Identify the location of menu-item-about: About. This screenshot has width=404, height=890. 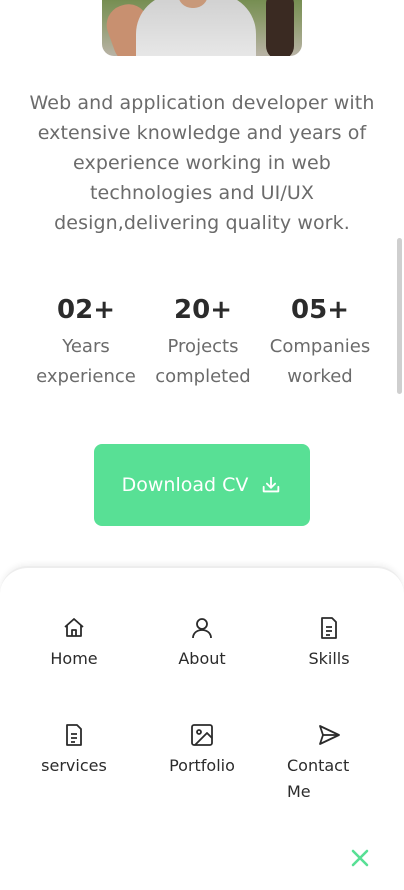
(202, 644).